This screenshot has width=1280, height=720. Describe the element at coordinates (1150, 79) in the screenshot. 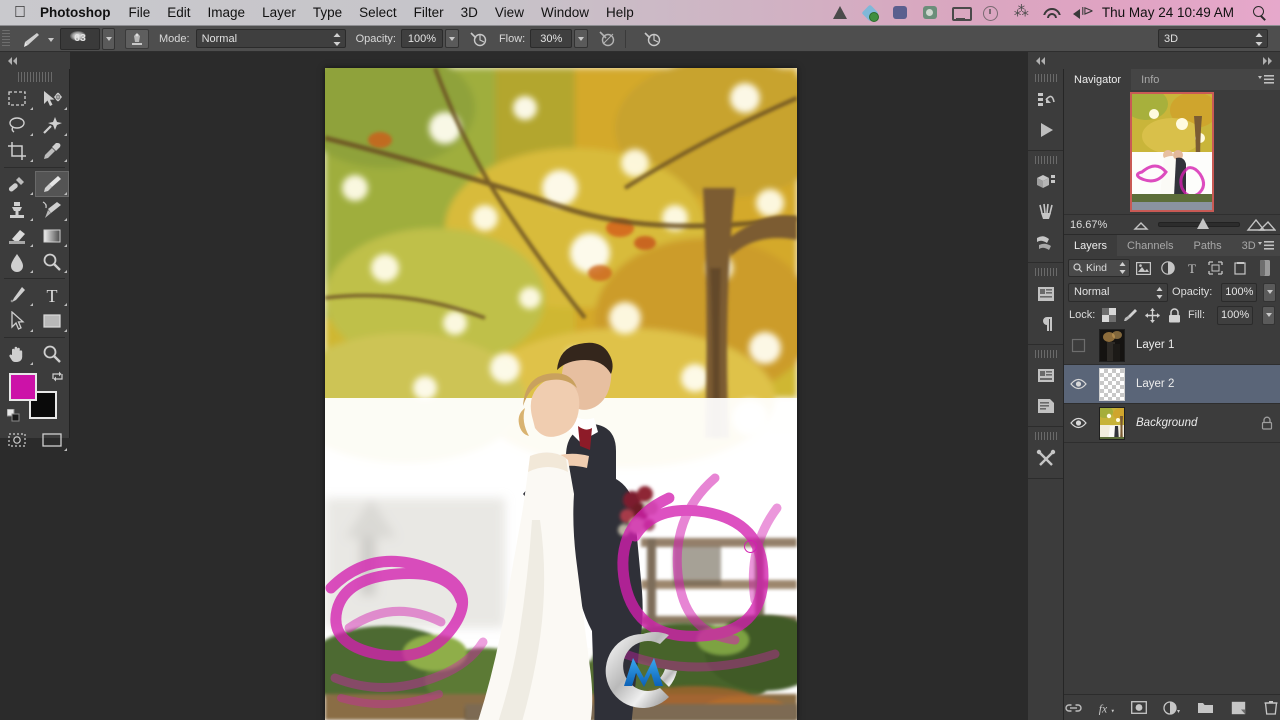

I see `tab-info: Info` at that location.